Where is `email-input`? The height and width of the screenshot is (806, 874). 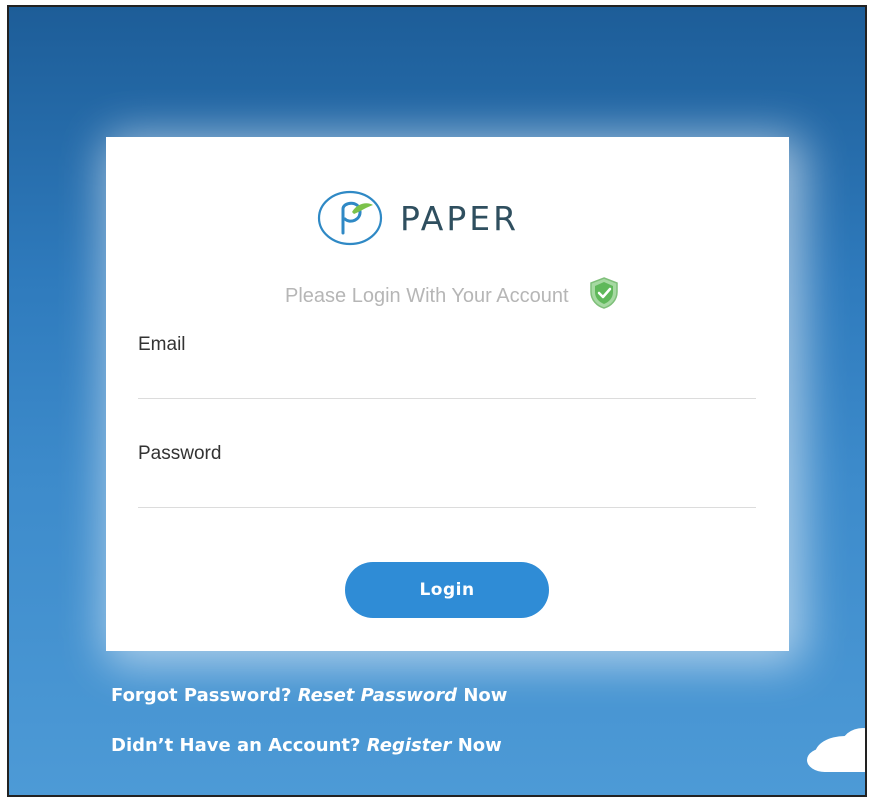 email-input is located at coordinates (447, 380).